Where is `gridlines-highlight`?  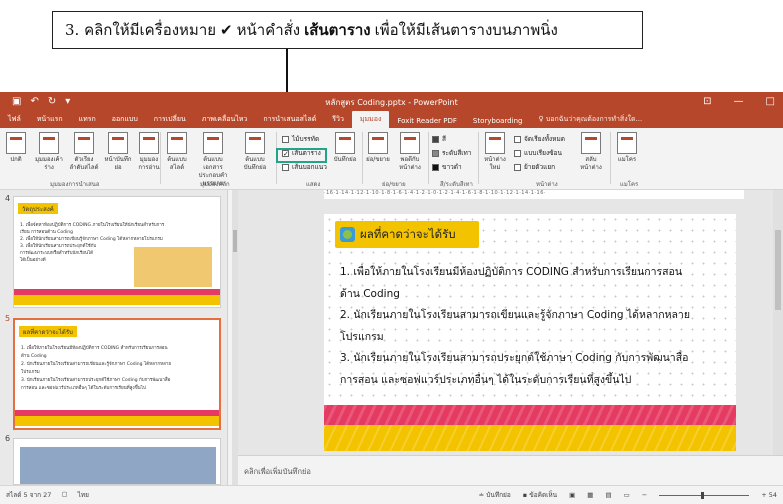 gridlines-highlight is located at coordinates (301, 155).